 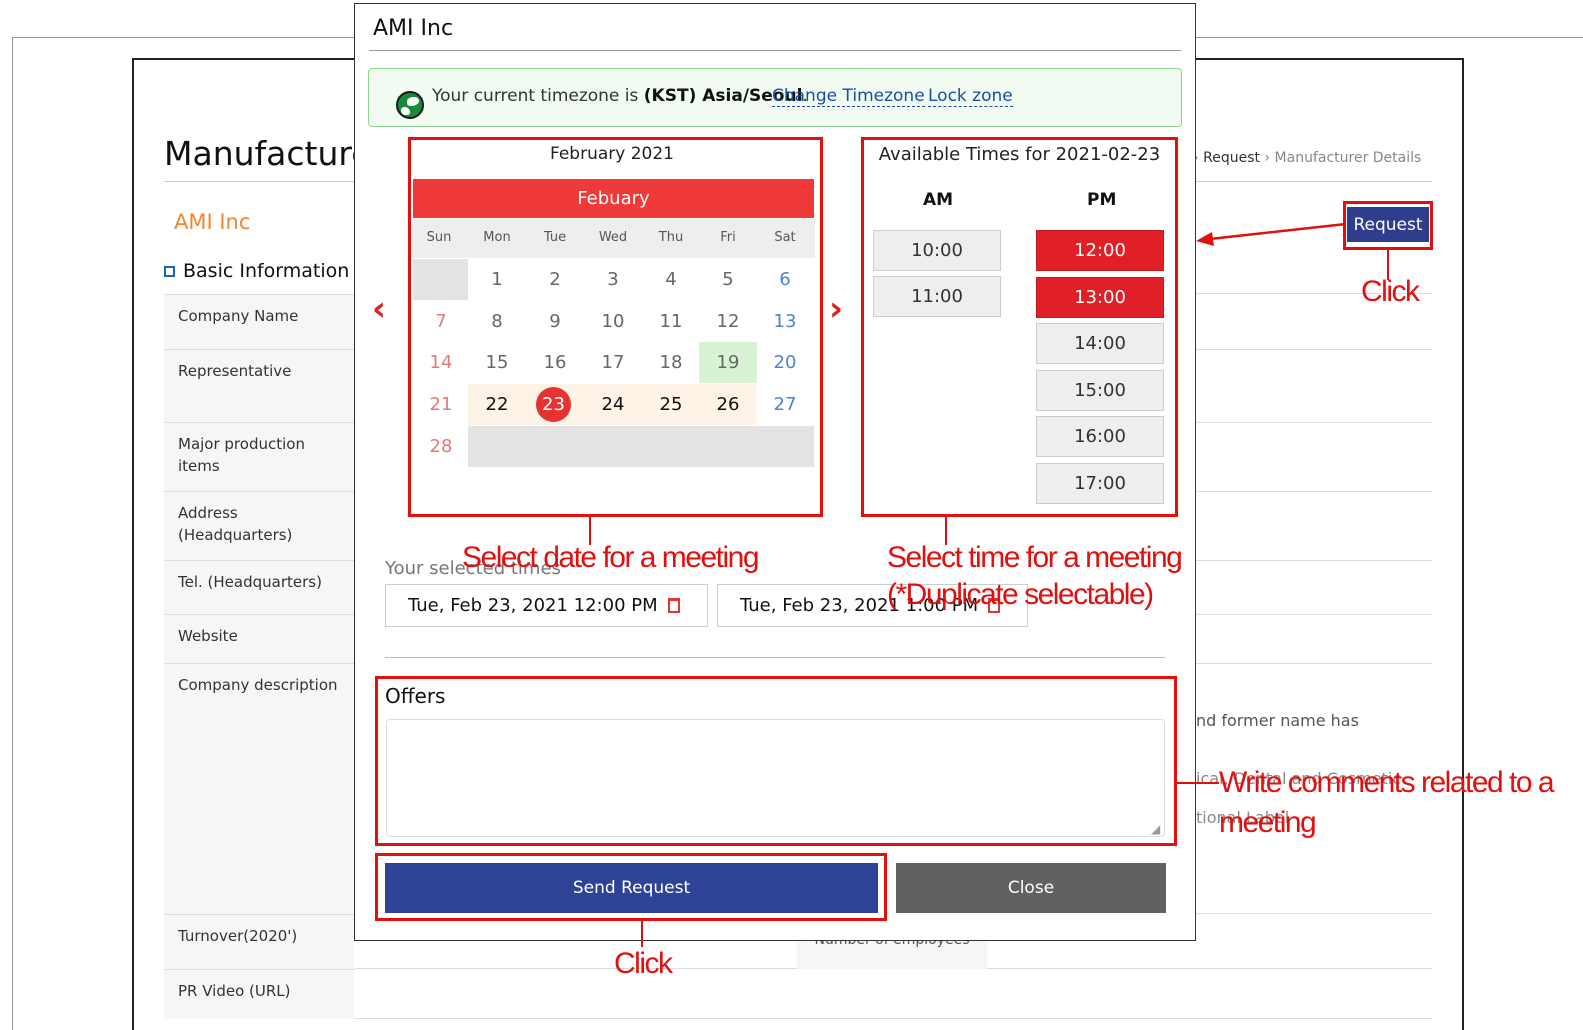 What do you see at coordinates (259, 788) in the screenshot?
I see `row-label-description: Company description` at bounding box center [259, 788].